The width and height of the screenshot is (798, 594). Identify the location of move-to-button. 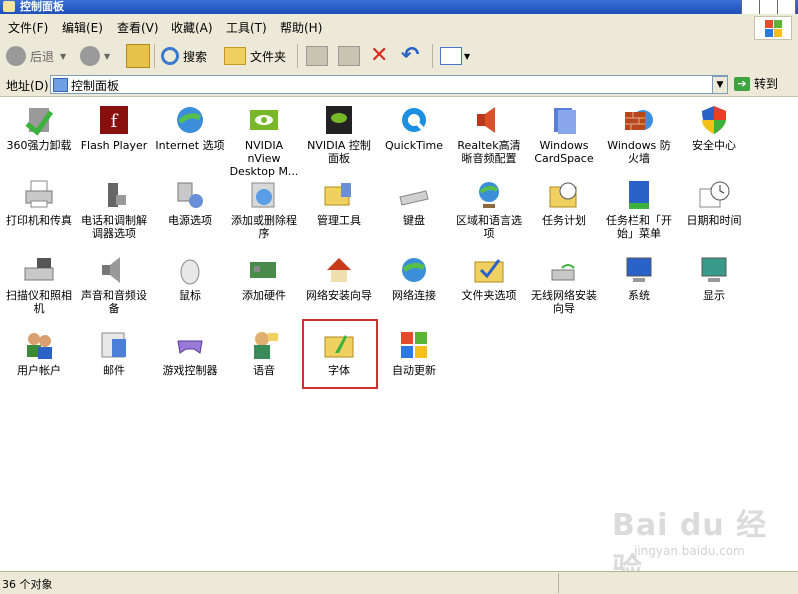
(317, 56).